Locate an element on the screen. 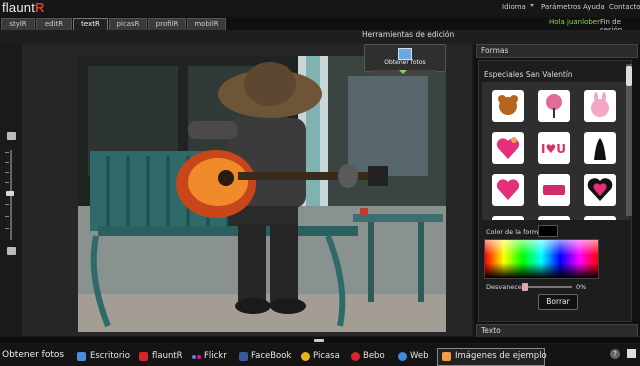 The height and width of the screenshot is (366, 640). app-logo: flauntR is located at coordinates (23, 7).